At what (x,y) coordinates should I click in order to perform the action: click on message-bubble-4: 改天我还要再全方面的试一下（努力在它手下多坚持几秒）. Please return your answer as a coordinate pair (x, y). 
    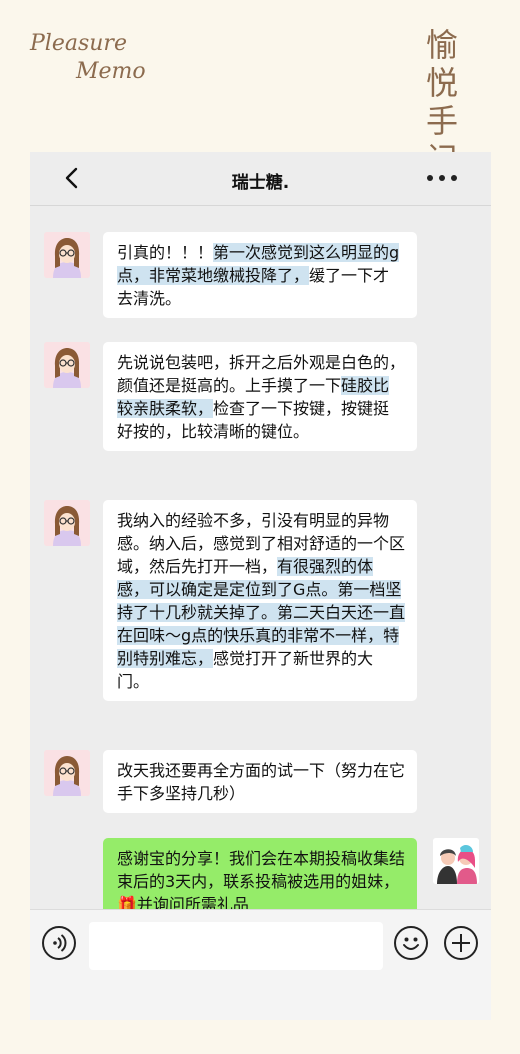
    Looking at the image, I should click on (260, 781).